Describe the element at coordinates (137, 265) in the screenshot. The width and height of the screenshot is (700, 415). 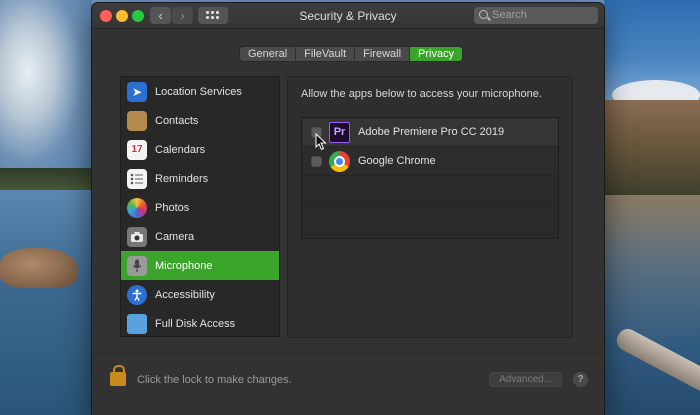
I see `microphone-icon` at that location.